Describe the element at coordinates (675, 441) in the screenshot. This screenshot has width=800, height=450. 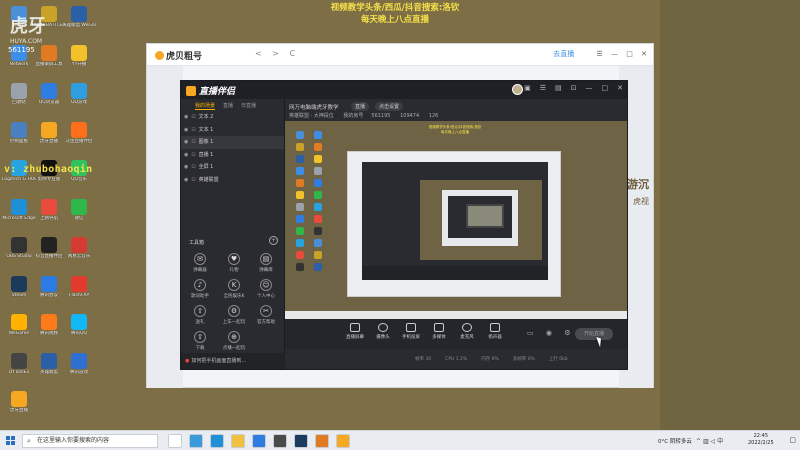
I see `weather-widget: 0°C 阴转多云` at that location.